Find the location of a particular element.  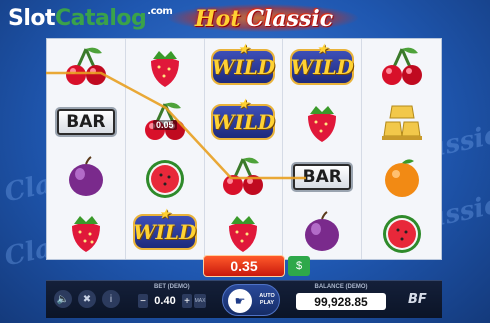

reel-2: WILD is located at coordinates (165, 149).